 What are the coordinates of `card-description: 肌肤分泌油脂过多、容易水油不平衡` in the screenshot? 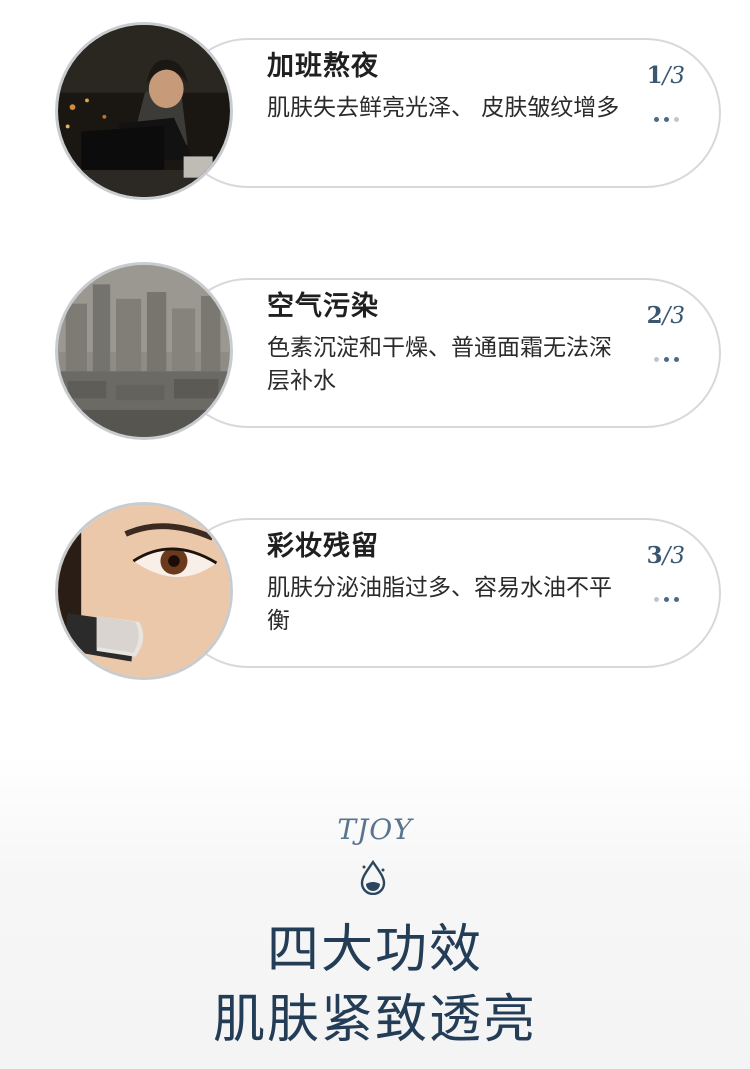 It's located at (439, 604).